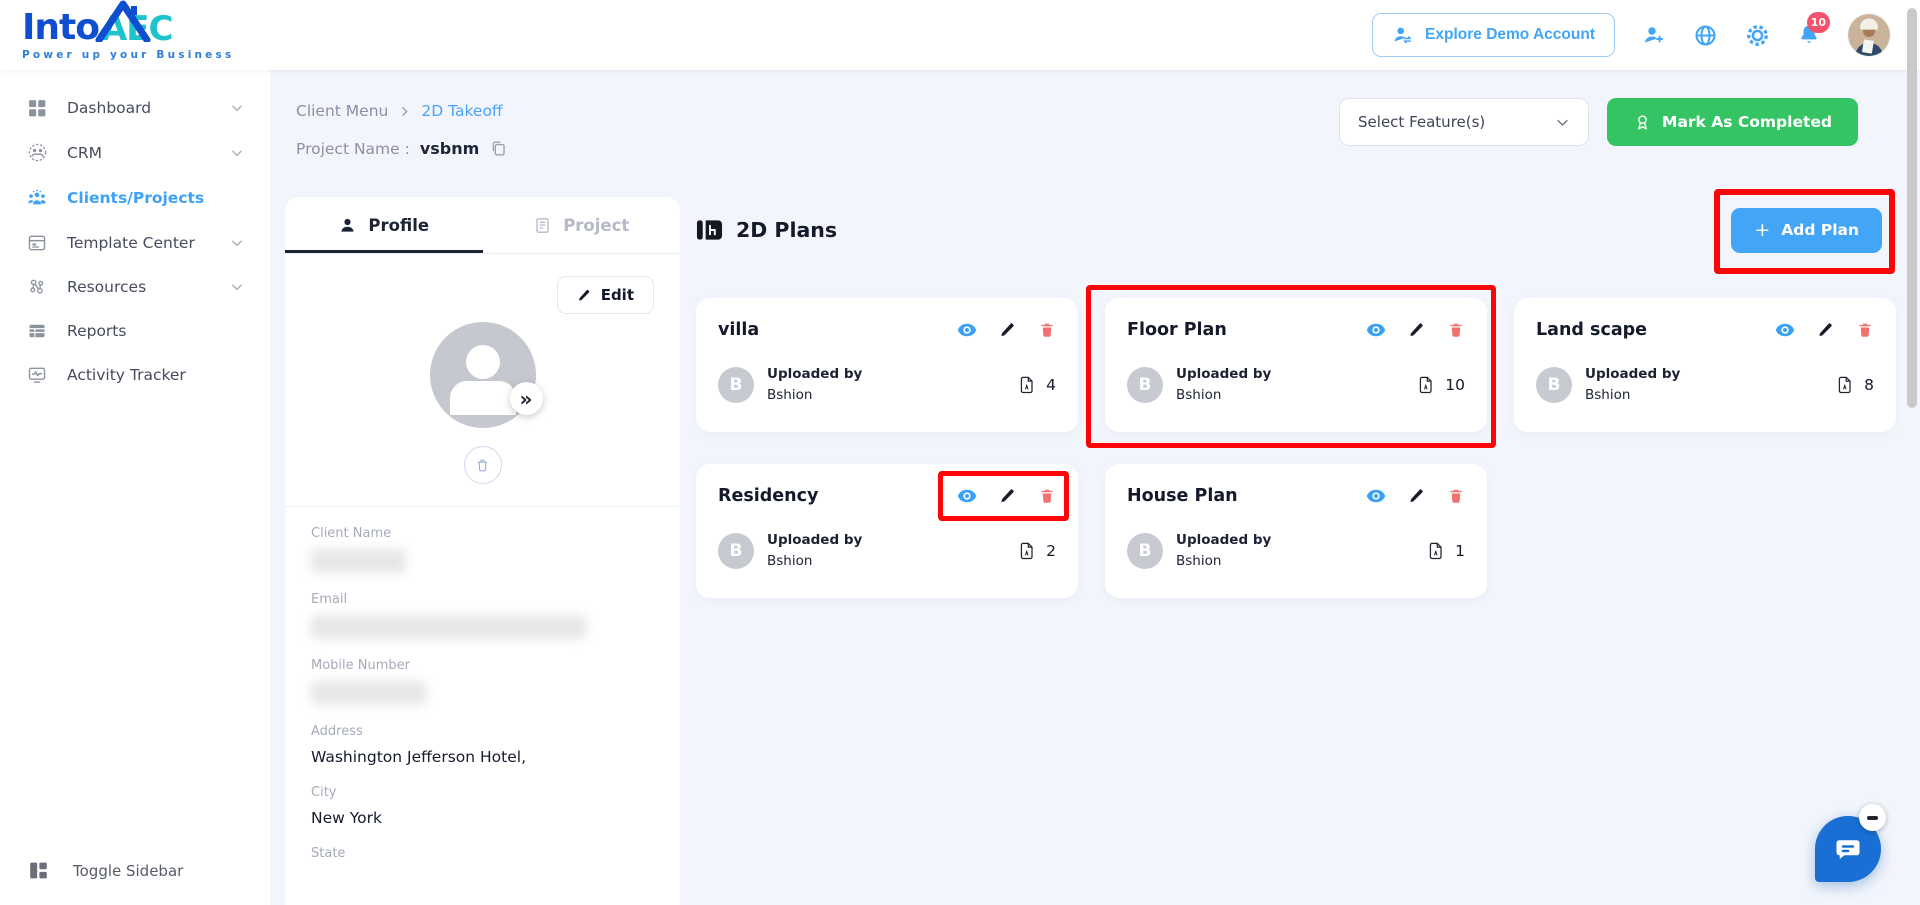 Image resolution: width=1920 pixels, height=905 pixels. What do you see at coordinates (482, 806) in the screenshot?
I see `field-city: City New York` at bounding box center [482, 806].